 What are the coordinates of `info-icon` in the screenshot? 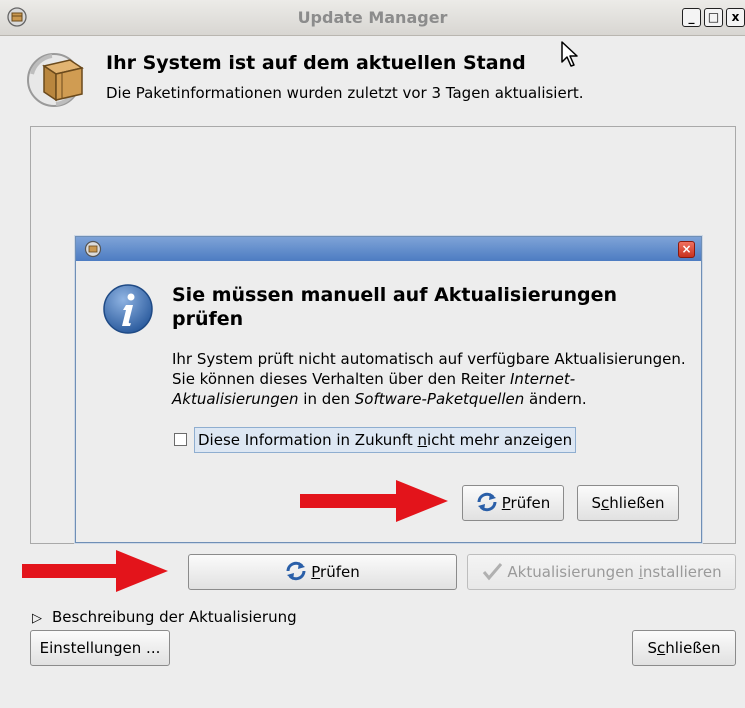 It's located at (128, 309).